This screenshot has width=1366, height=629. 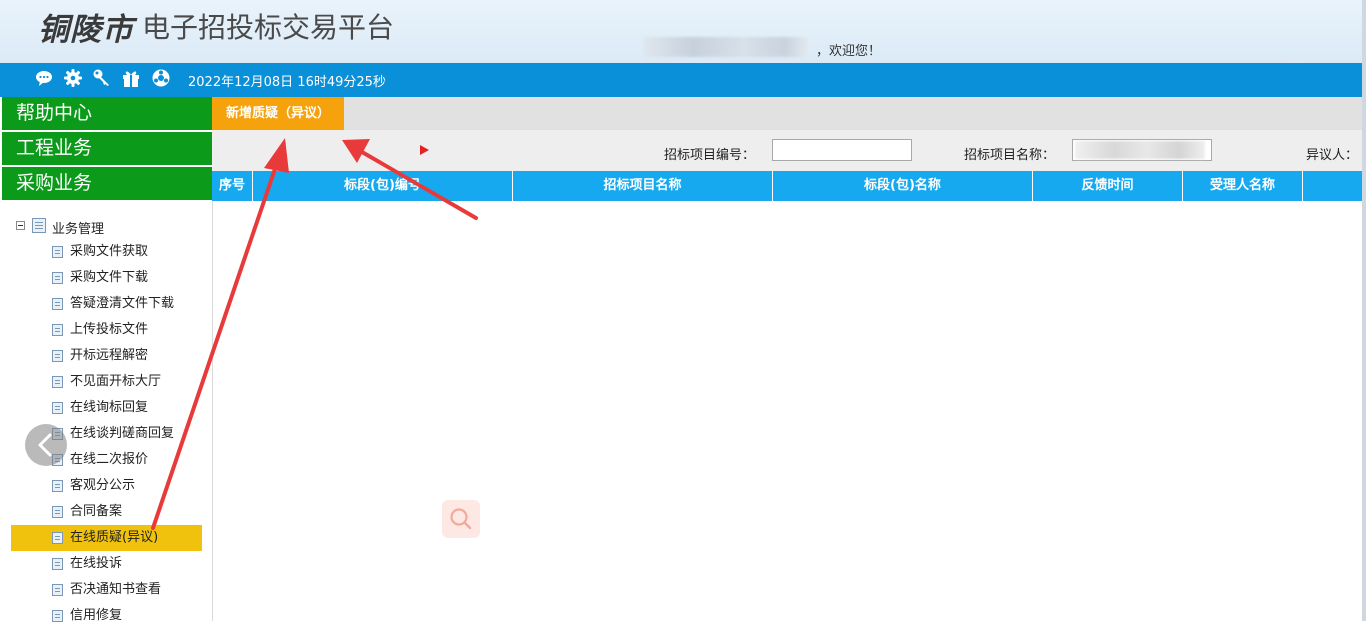 What do you see at coordinates (1010, 155) in the screenshot?
I see `project-name-label: 招标项目名称：` at bounding box center [1010, 155].